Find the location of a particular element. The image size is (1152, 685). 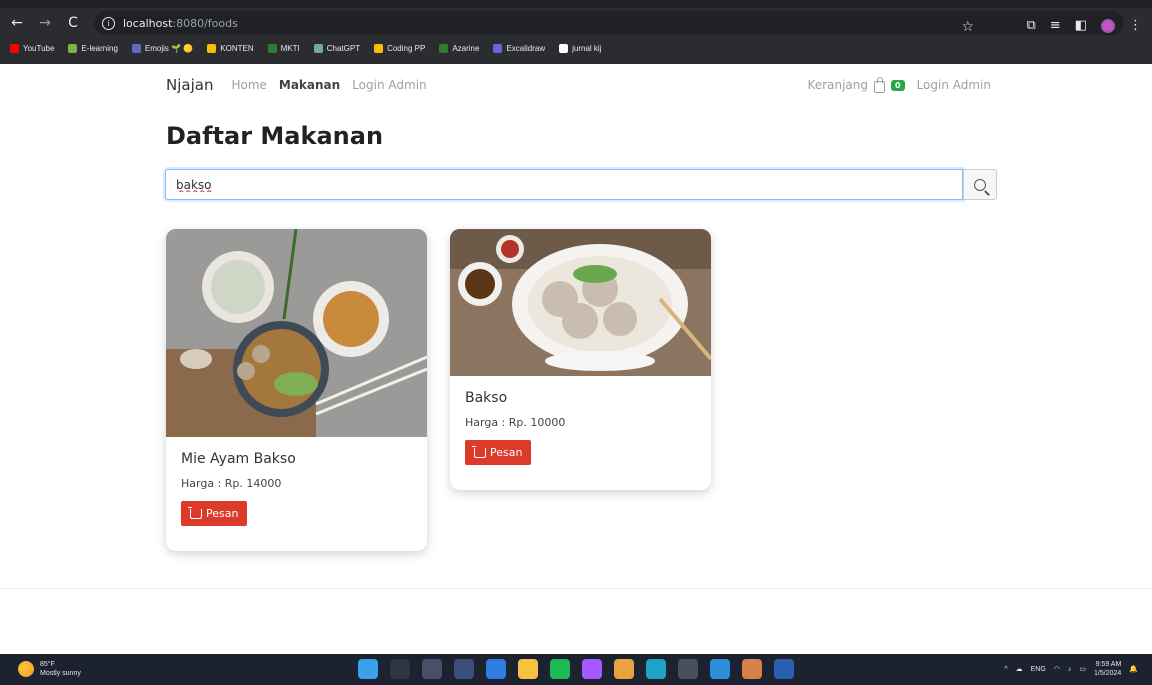

weather-condition: Mostly sunny is located at coordinates (60, 673).